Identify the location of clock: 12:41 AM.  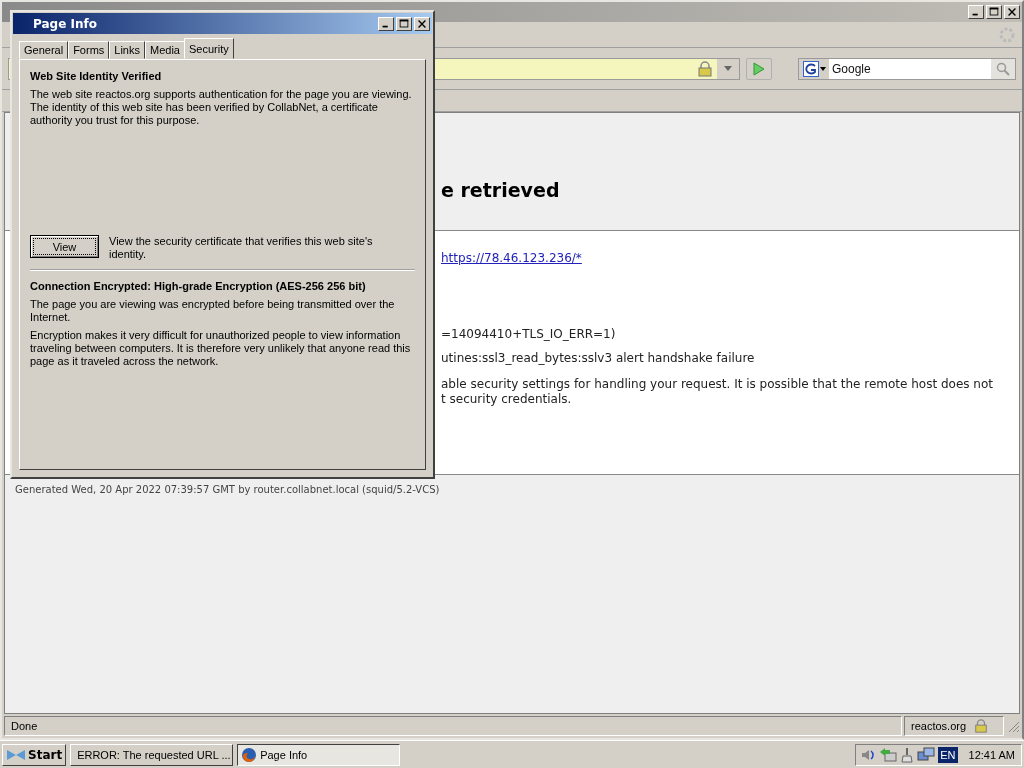
(991, 754).